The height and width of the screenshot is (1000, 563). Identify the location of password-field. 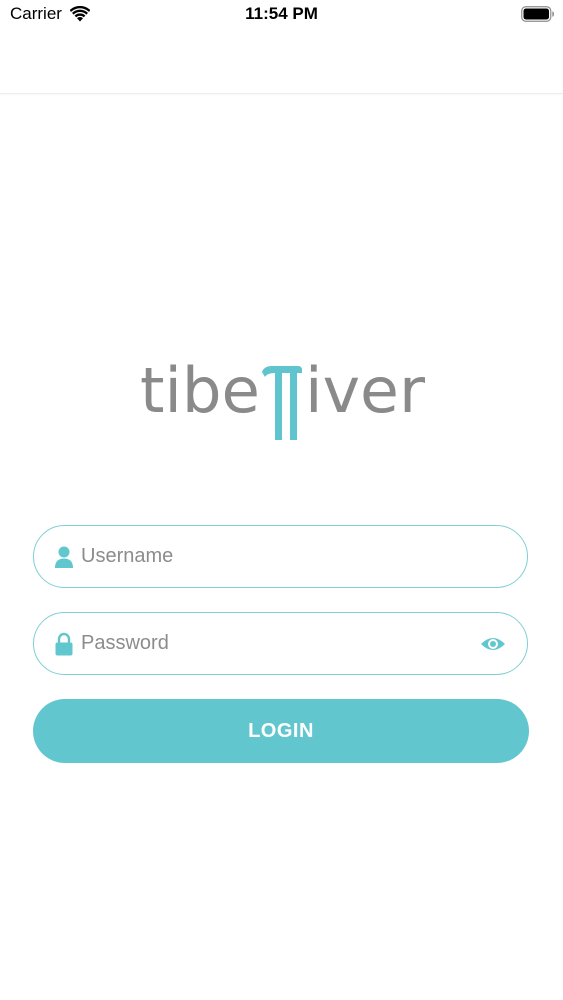
(280, 643).